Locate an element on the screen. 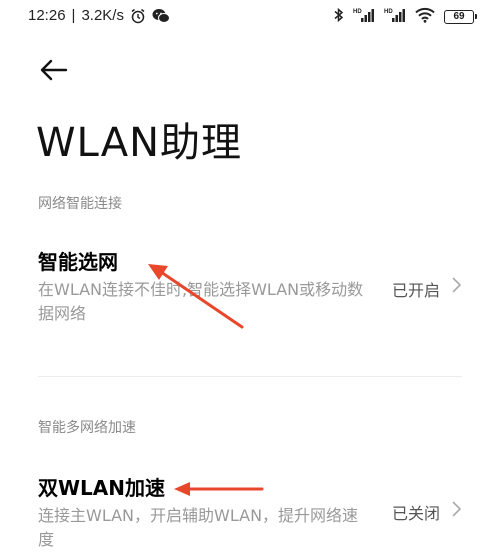 The height and width of the screenshot is (552, 500). item-description: 连接主WLAN，开启辅助WLAN，提升网络速度 is located at coordinates (198, 527).